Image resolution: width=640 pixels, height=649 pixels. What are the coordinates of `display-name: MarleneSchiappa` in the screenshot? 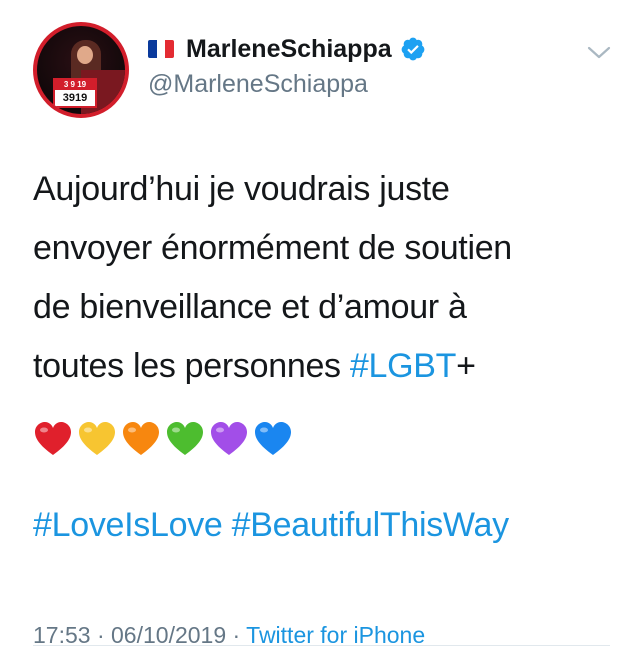 It's located at (289, 49).